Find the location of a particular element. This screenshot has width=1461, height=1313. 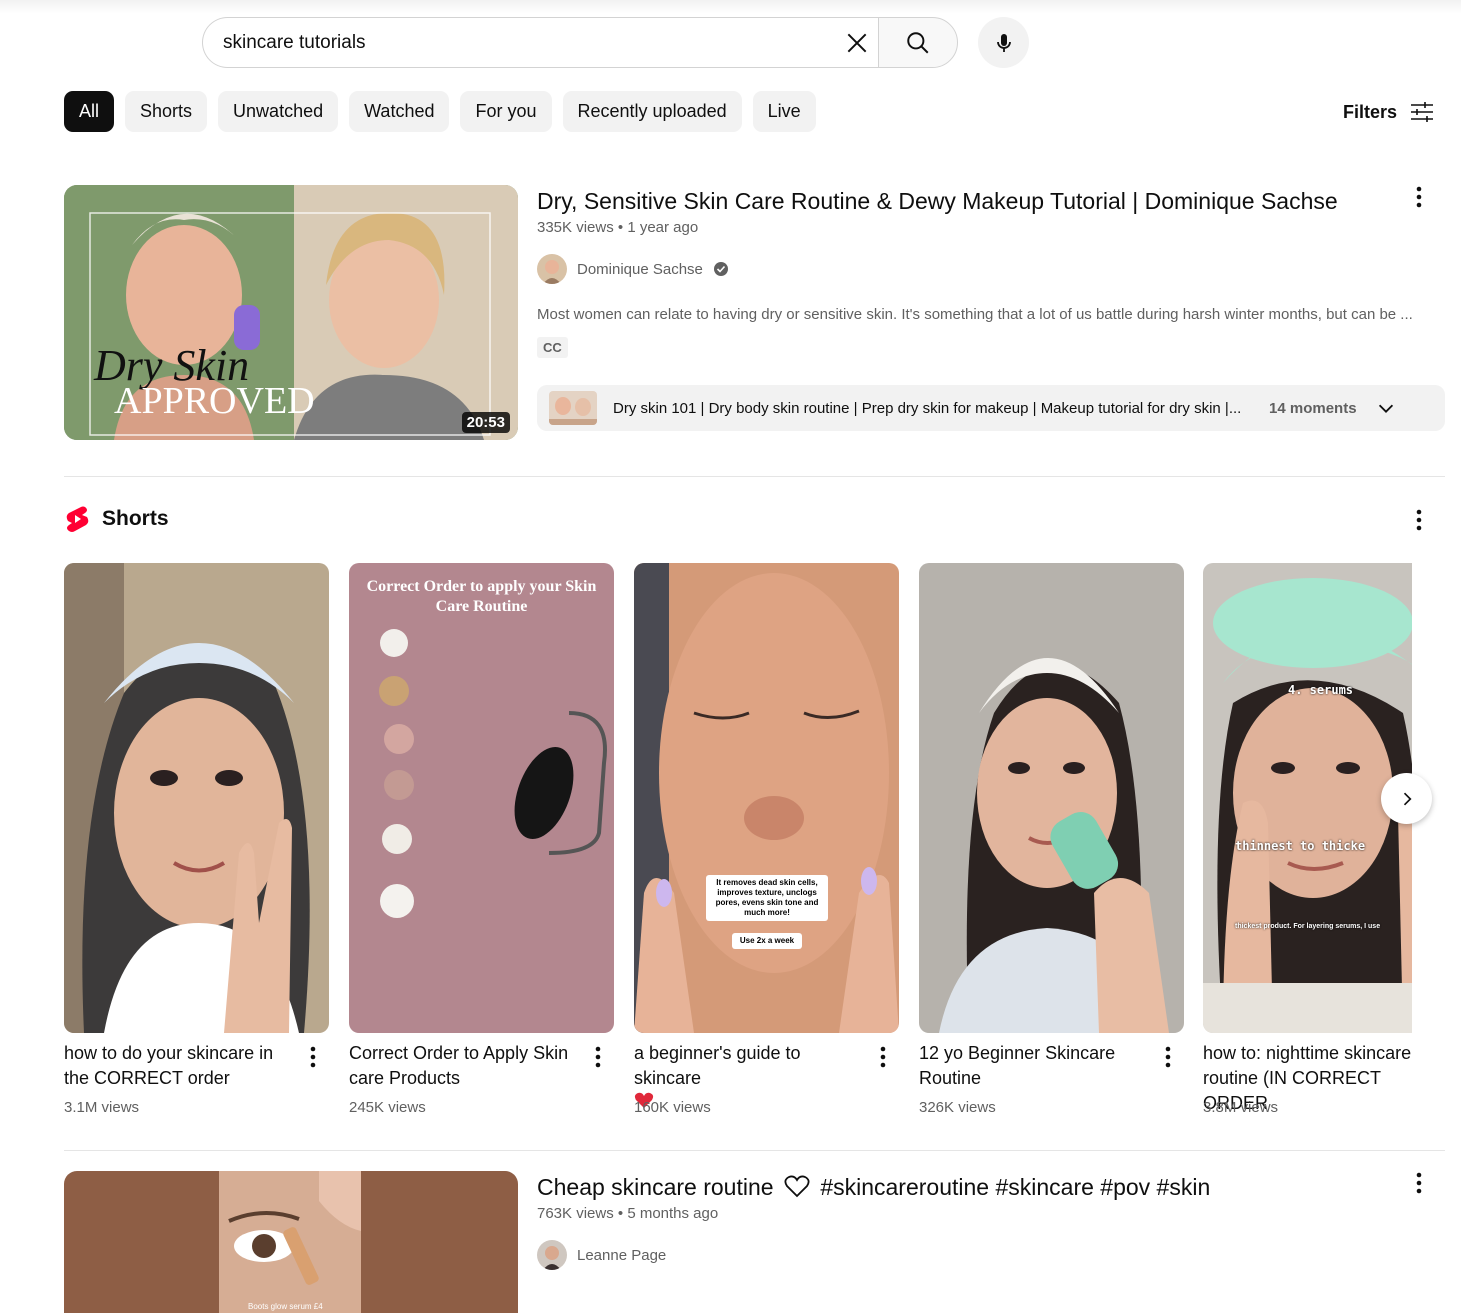

chevron-right-icon is located at coordinates (1407, 798).